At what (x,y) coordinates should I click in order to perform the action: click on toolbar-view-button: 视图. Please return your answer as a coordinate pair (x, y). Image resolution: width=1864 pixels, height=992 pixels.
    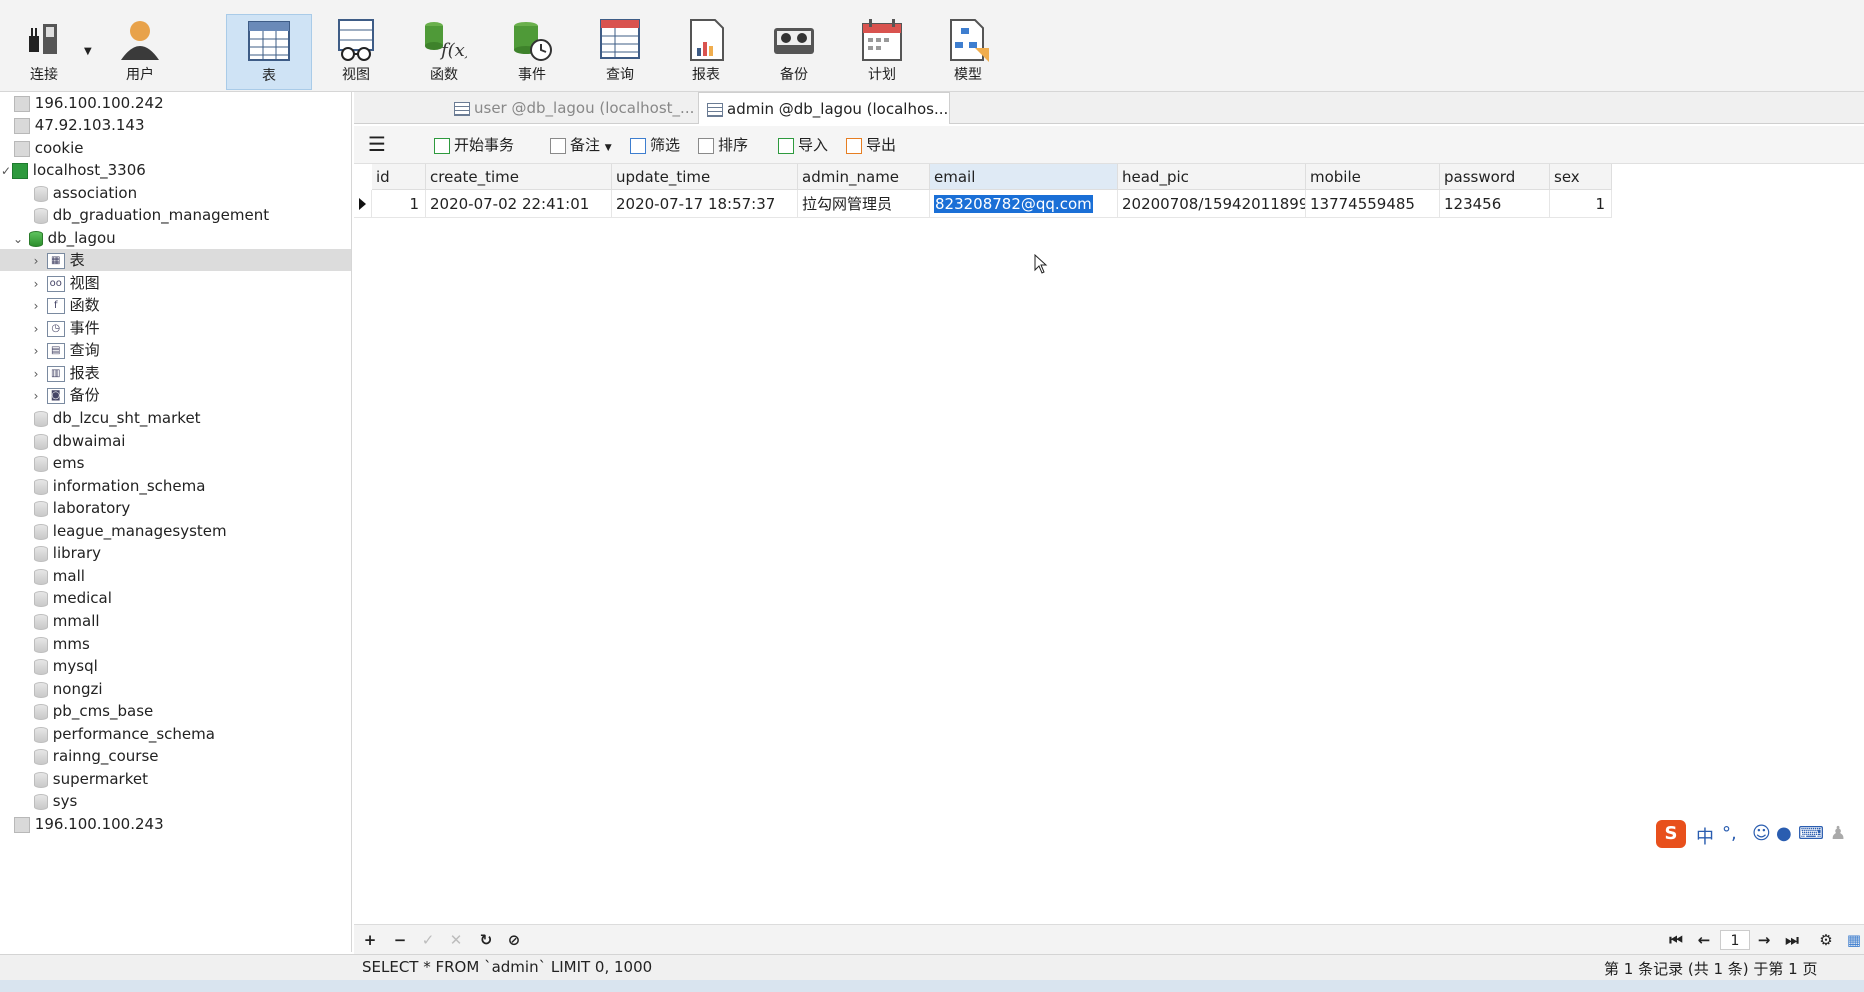
    Looking at the image, I should click on (356, 52).